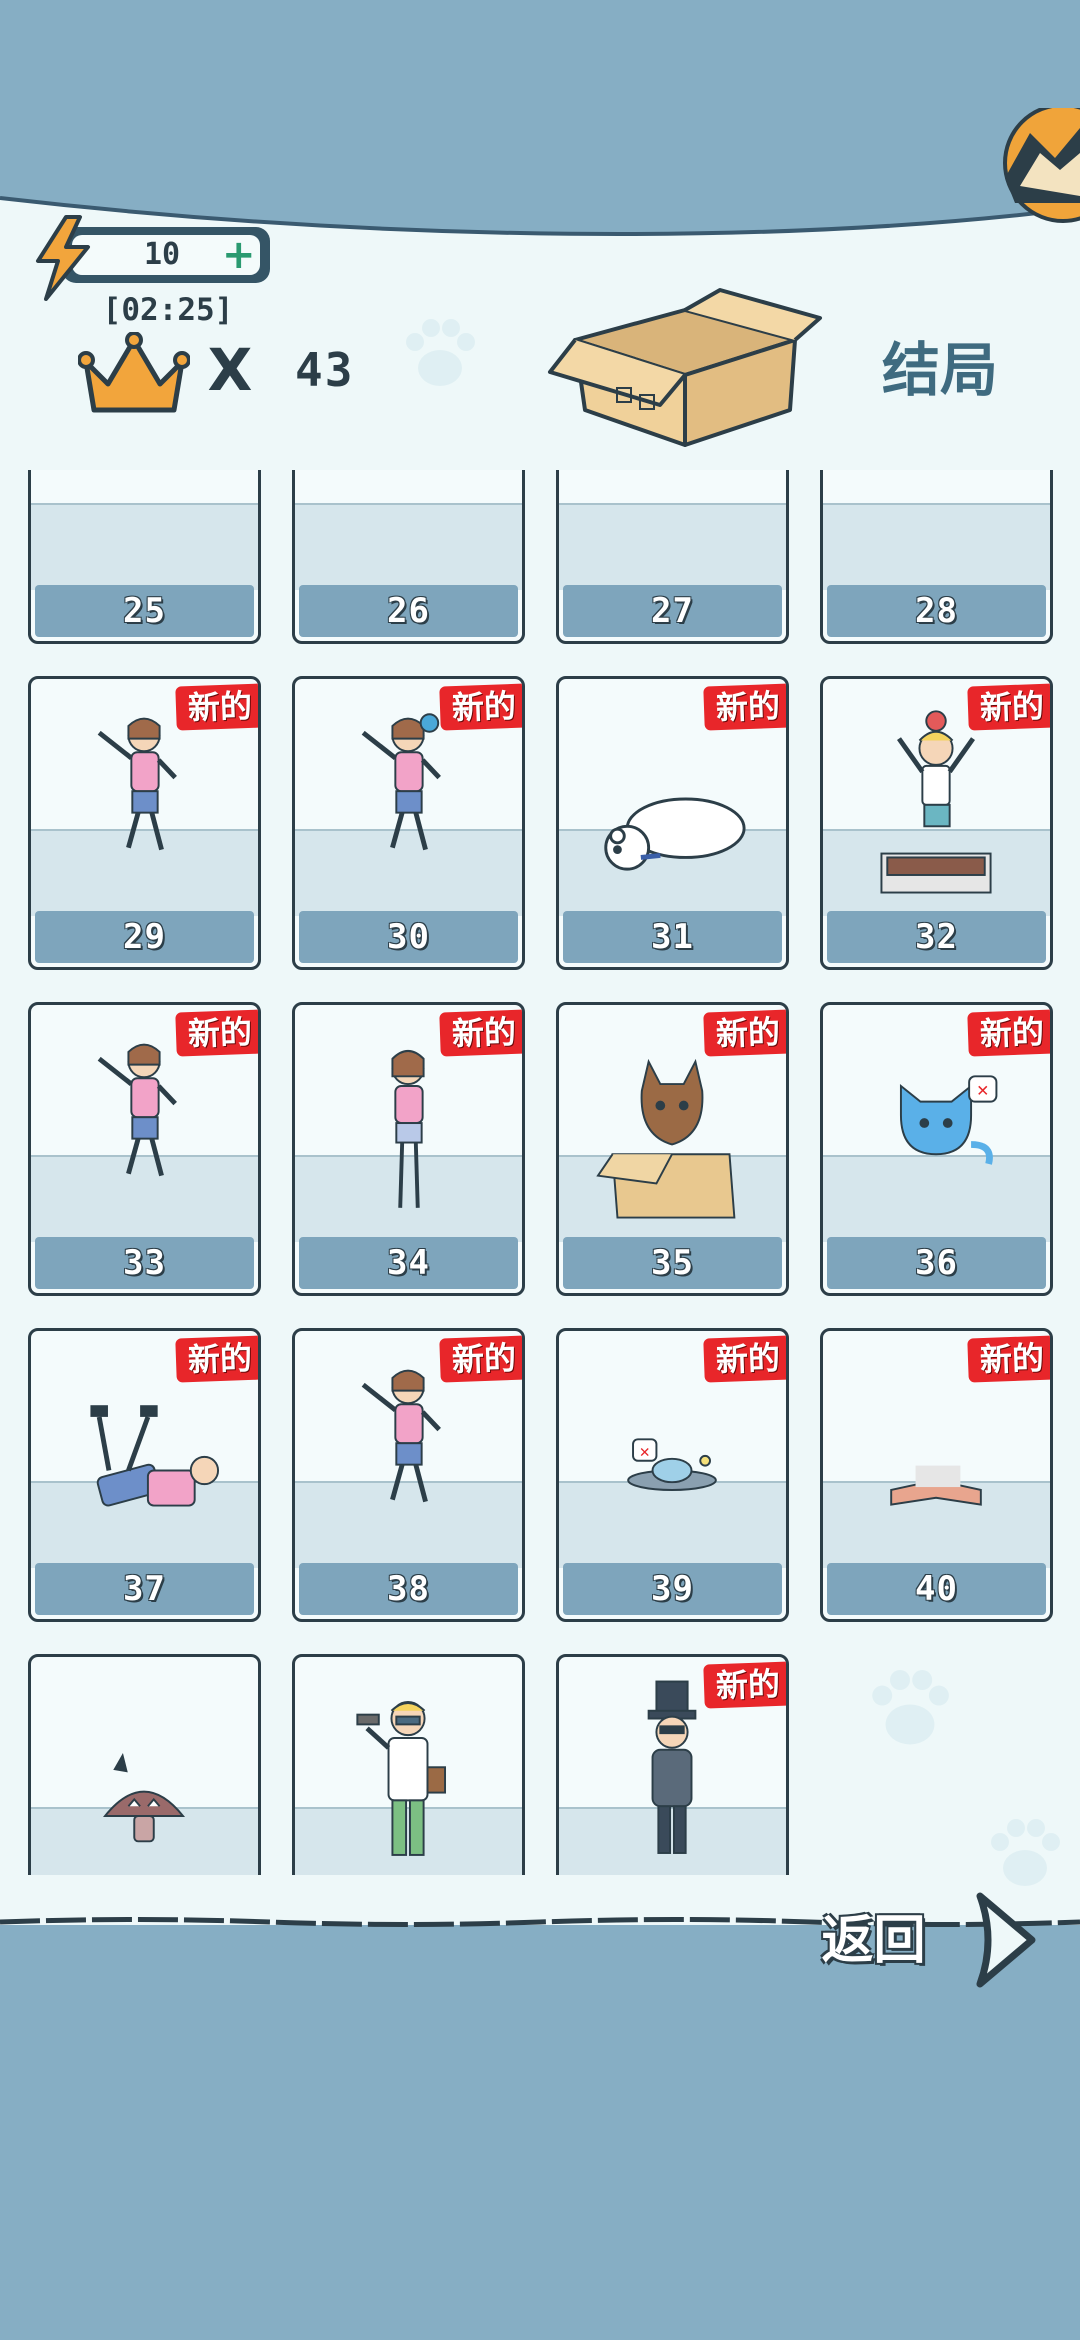  I want to click on ending-number: 38, so click(408, 1589).